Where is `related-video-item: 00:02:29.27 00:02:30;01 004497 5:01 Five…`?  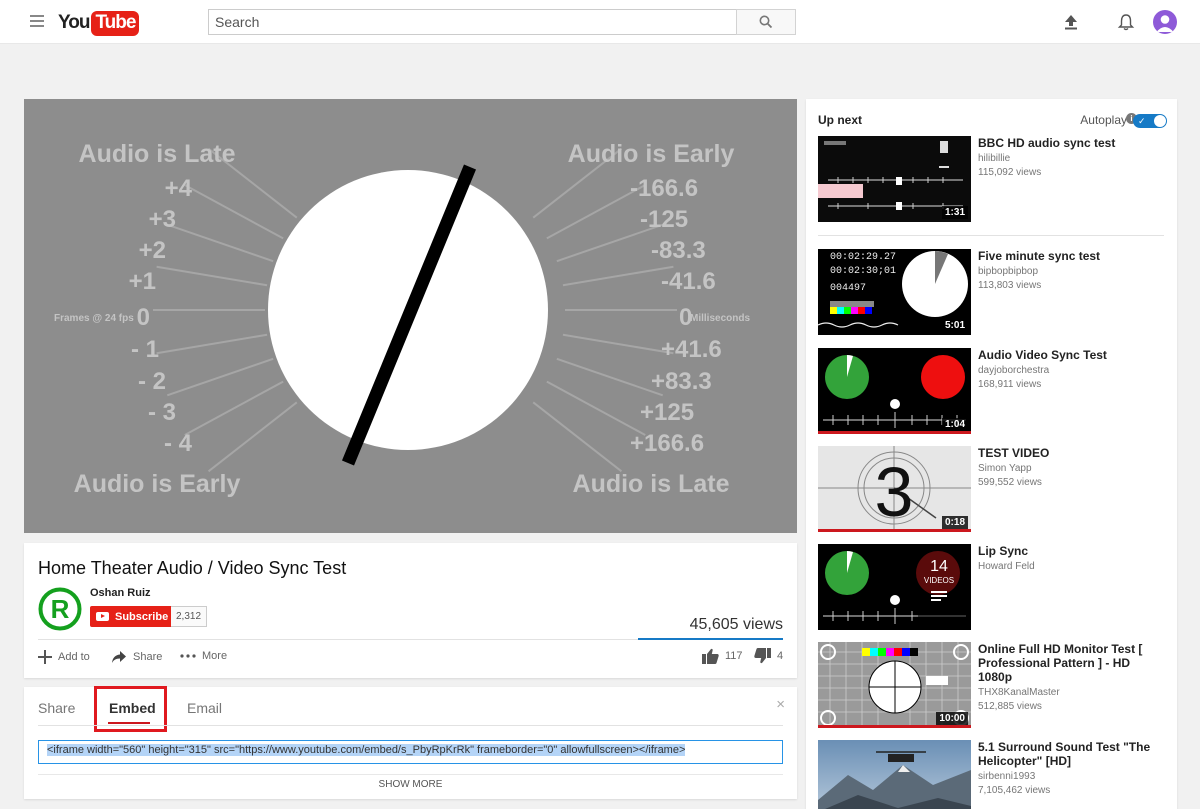 related-video-item: 00:02:29.27 00:02:30;01 004497 5:01 Five… is located at coordinates (993, 294).